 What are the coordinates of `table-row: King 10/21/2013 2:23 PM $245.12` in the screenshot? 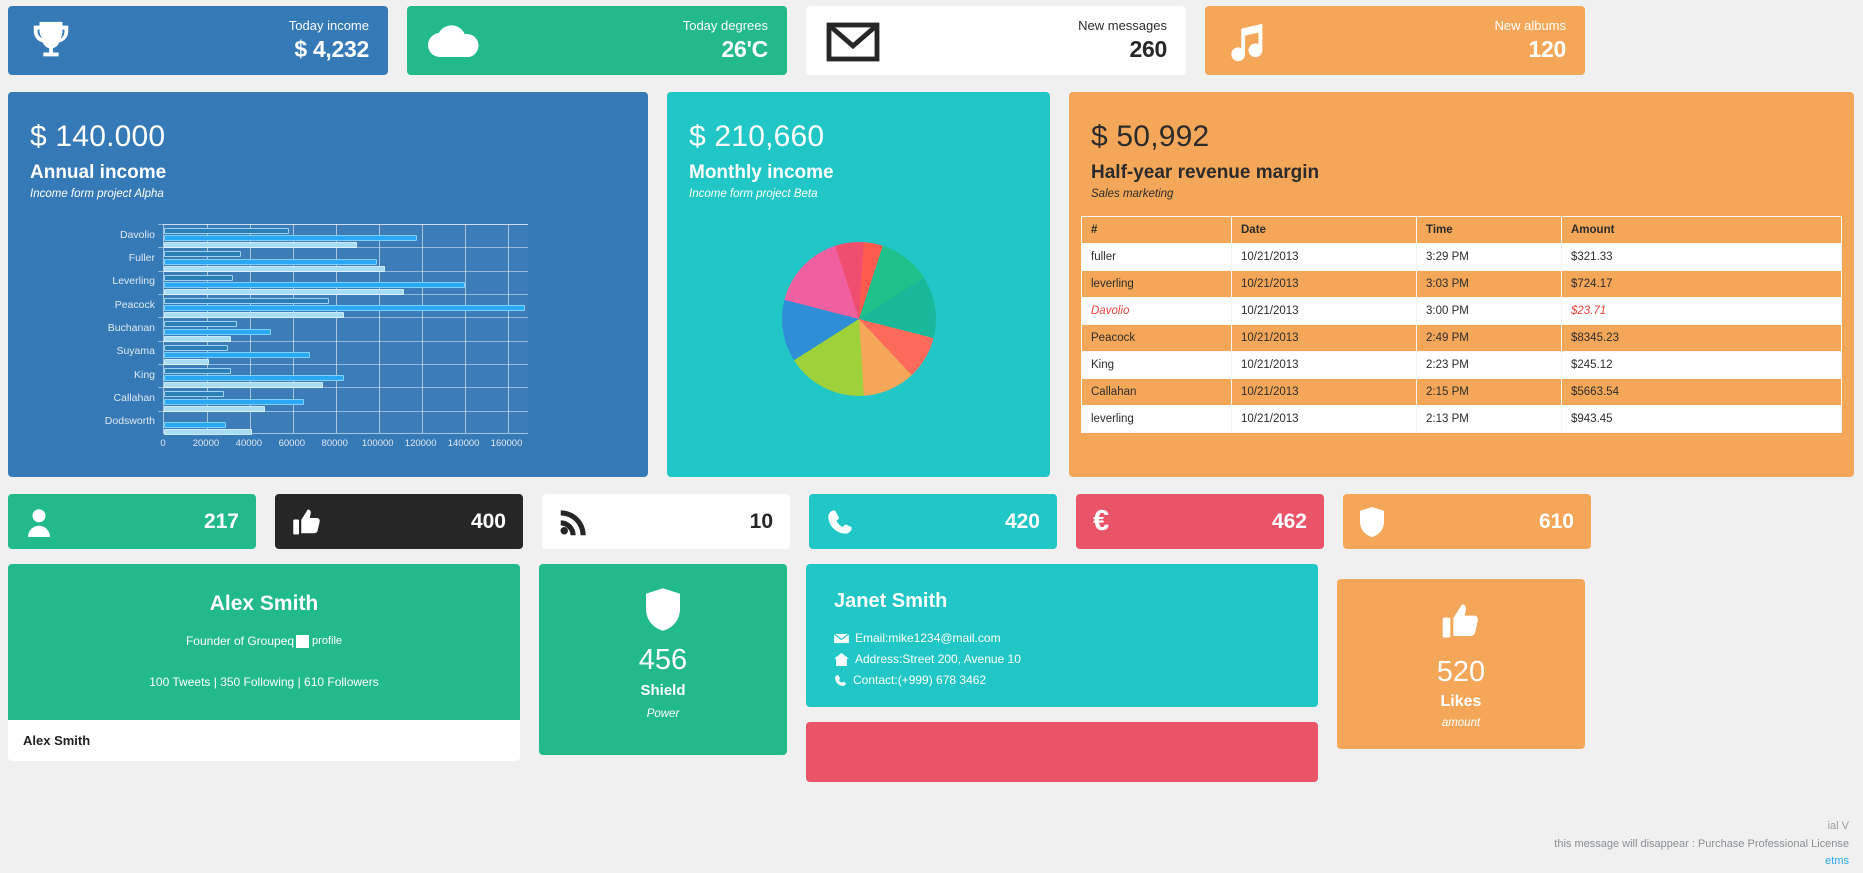 It's located at (1461, 365).